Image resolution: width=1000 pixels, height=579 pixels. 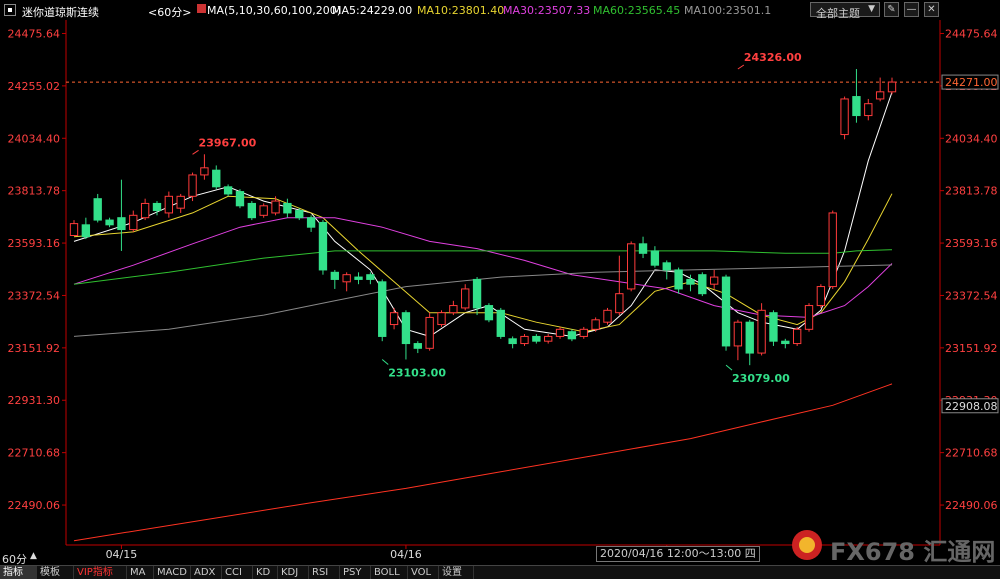 What do you see at coordinates (931, 9) in the screenshot?
I see `close-icon: ✕` at bounding box center [931, 9].